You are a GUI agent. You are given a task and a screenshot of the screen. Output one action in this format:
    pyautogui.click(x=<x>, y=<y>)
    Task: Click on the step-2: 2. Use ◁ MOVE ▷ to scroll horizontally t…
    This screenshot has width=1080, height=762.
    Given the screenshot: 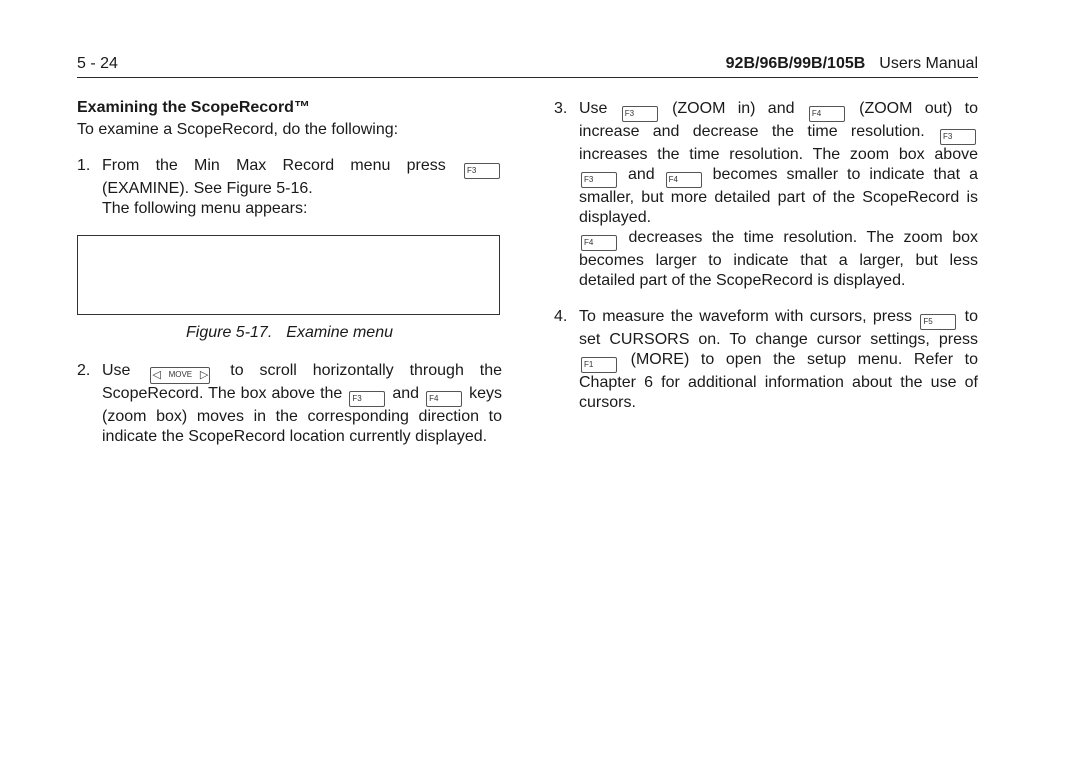 What is the action you would take?
    pyautogui.click(x=289, y=404)
    